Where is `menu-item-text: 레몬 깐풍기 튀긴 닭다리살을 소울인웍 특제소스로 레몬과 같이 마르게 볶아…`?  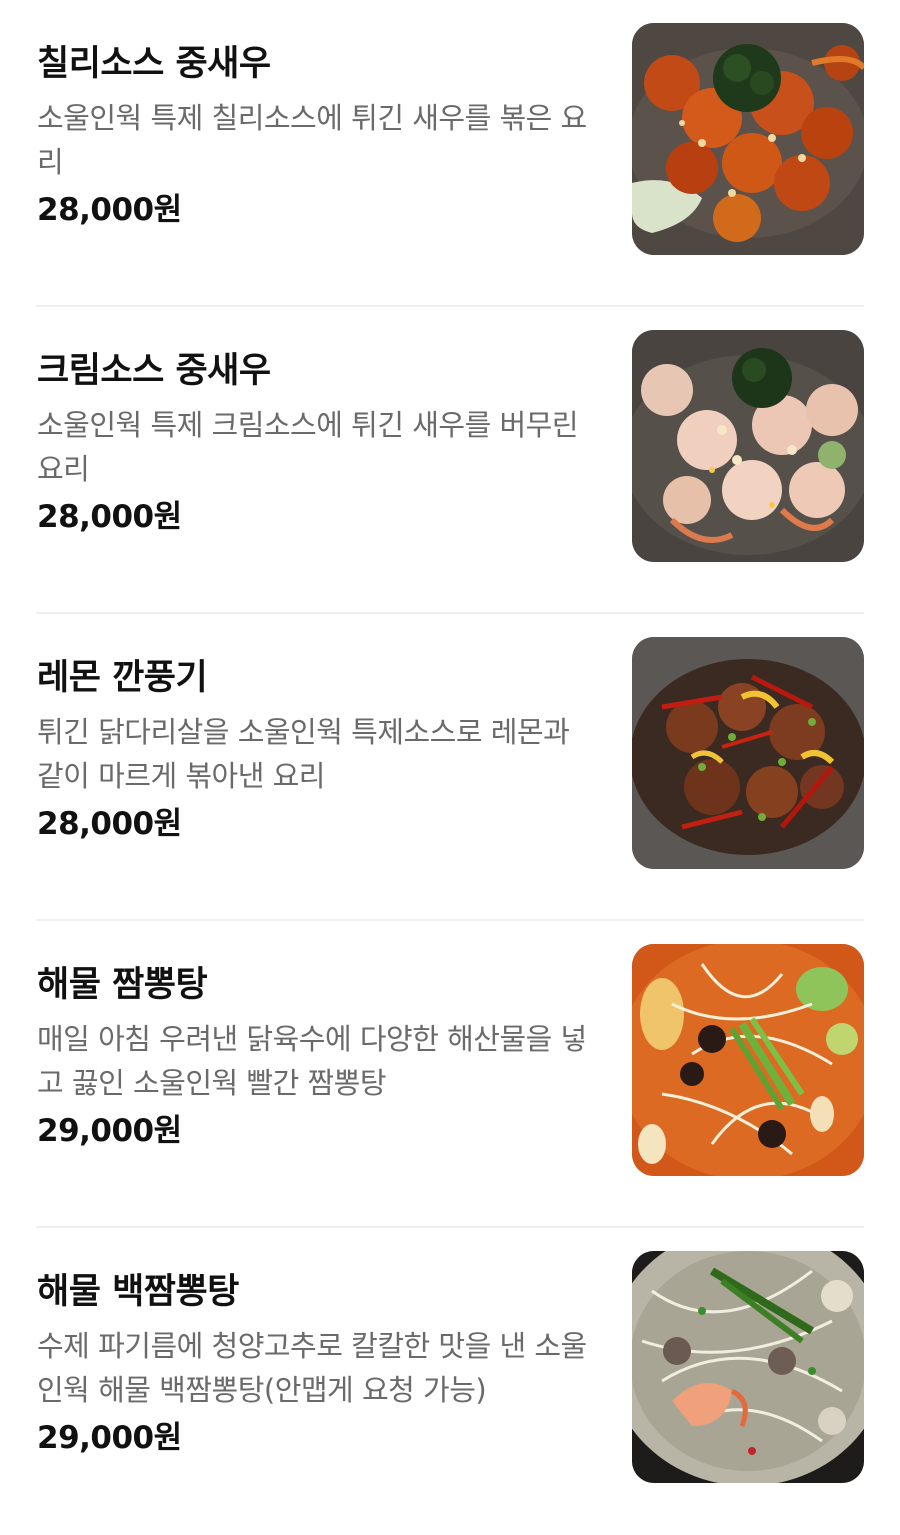
menu-item-text: 레몬 깐풍기 튀긴 닭다리살을 소울인웍 특제소스로 레몬과 같이 마르게 볶아… is located at coordinates (317, 750).